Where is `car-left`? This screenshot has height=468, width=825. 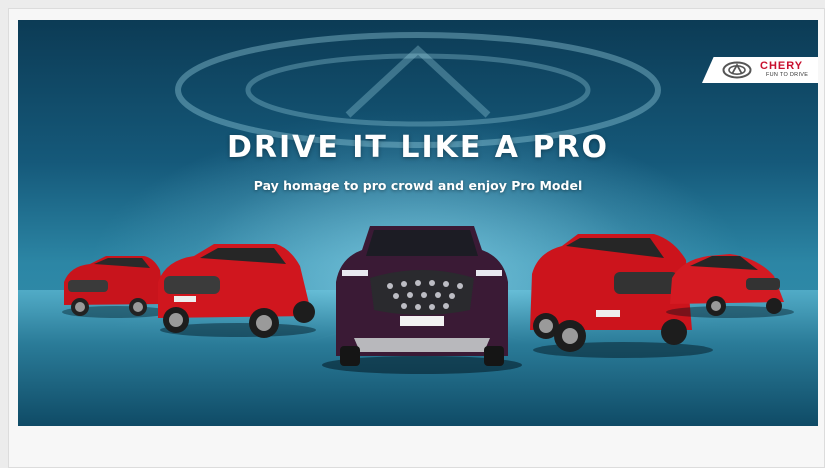
car-left is located at coordinates (237, 291).